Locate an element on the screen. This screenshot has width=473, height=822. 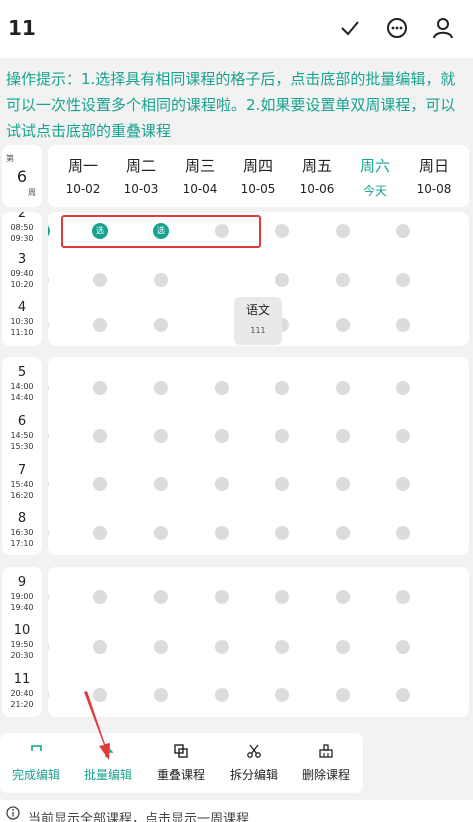
slot-10: 10 19:50 20:30 is located at coordinates (22, 641).